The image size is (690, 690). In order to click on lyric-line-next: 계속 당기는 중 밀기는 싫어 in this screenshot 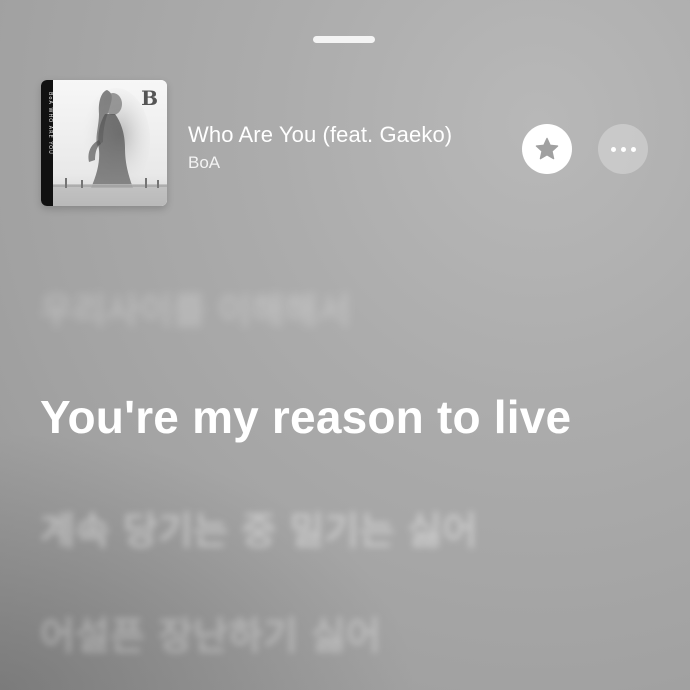, I will do `click(258, 527)`.